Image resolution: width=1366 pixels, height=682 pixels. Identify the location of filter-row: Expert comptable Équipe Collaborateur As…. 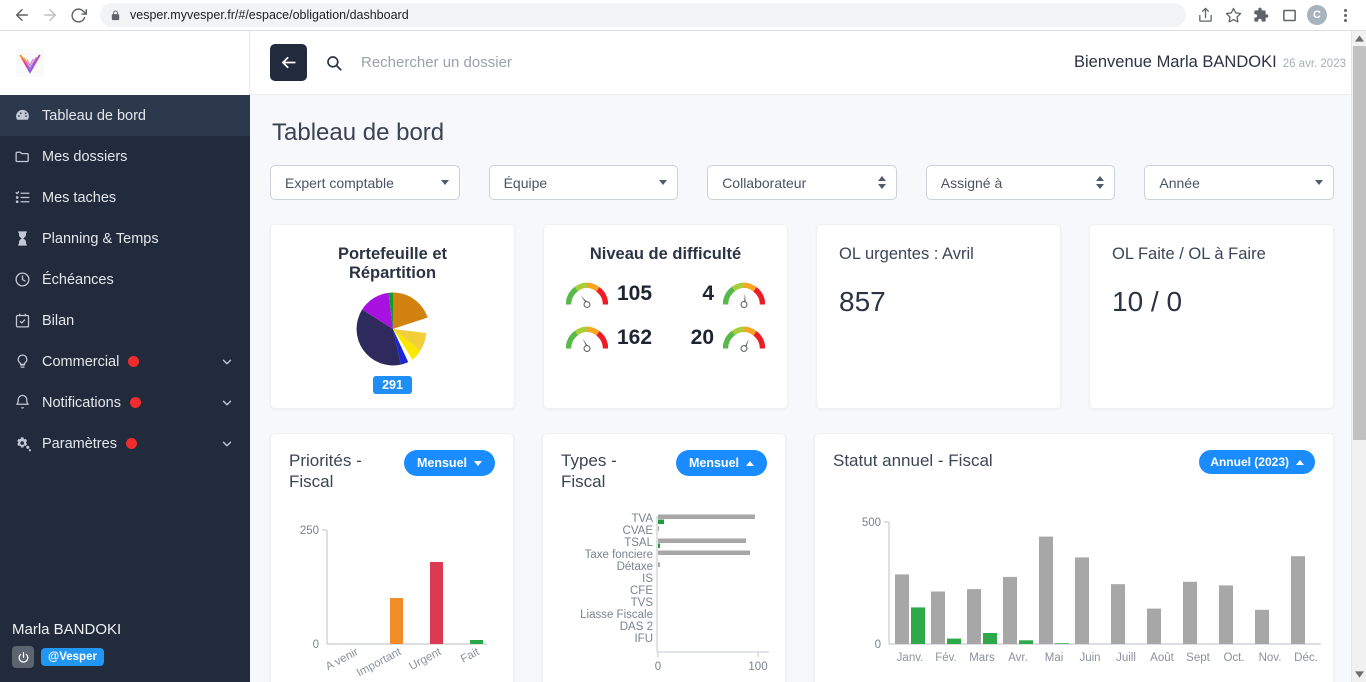
(802, 182).